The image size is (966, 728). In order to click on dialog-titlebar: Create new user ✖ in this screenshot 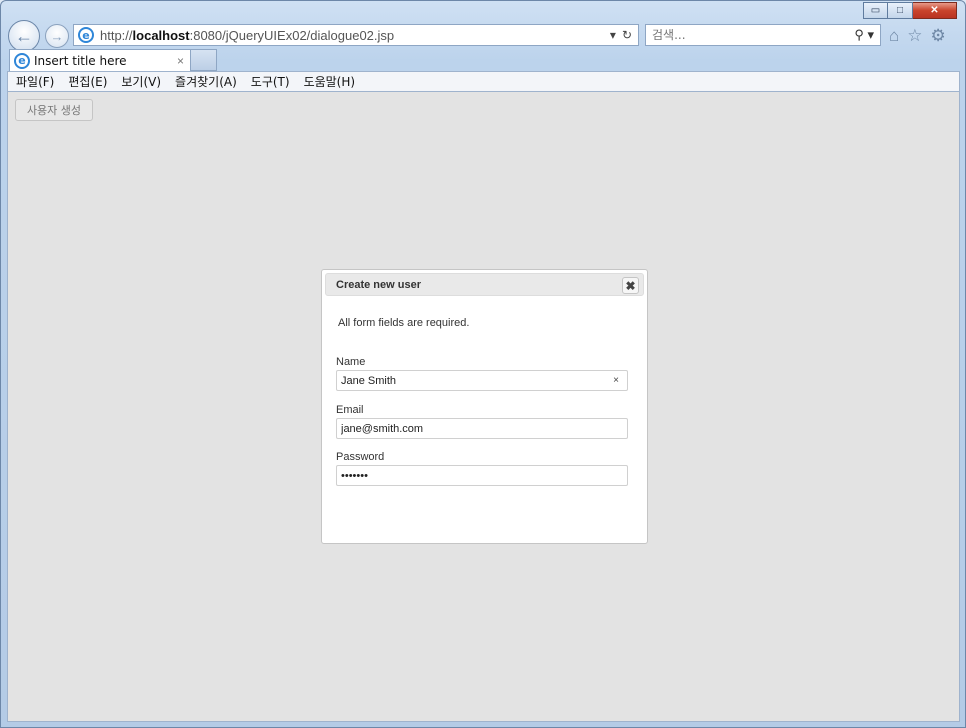, I will do `click(484, 284)`.